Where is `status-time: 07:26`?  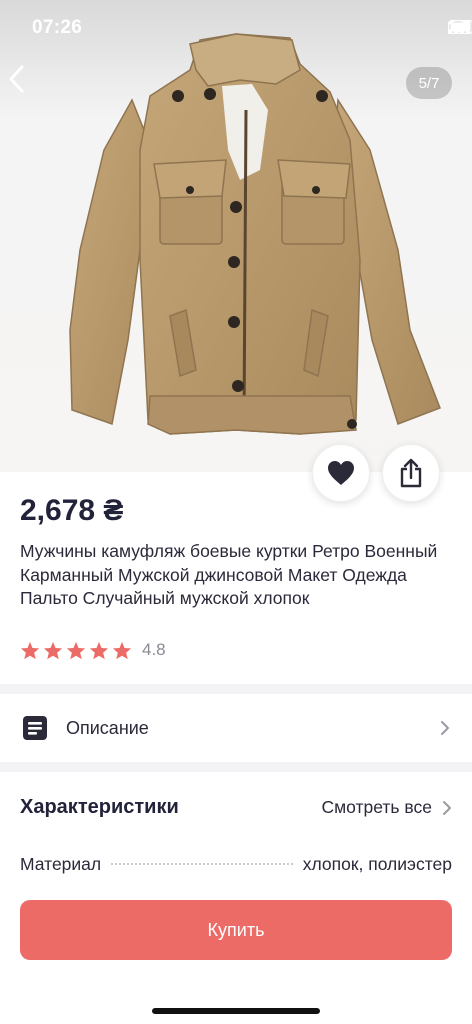 status-time: 07:26 is located at coordinates (57, 27).